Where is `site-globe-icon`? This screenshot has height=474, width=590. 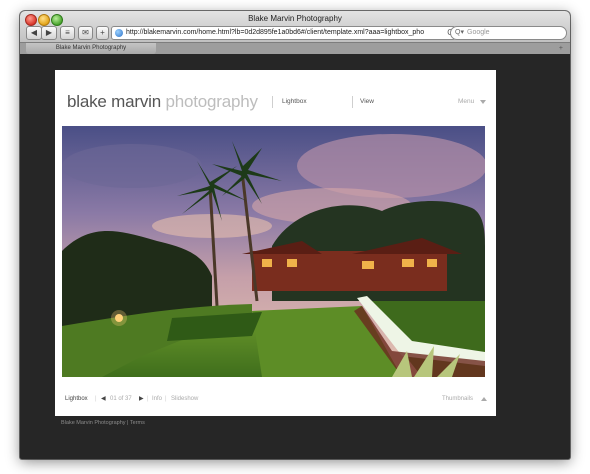 site-globe-icon is located at coordinates (119, 33).